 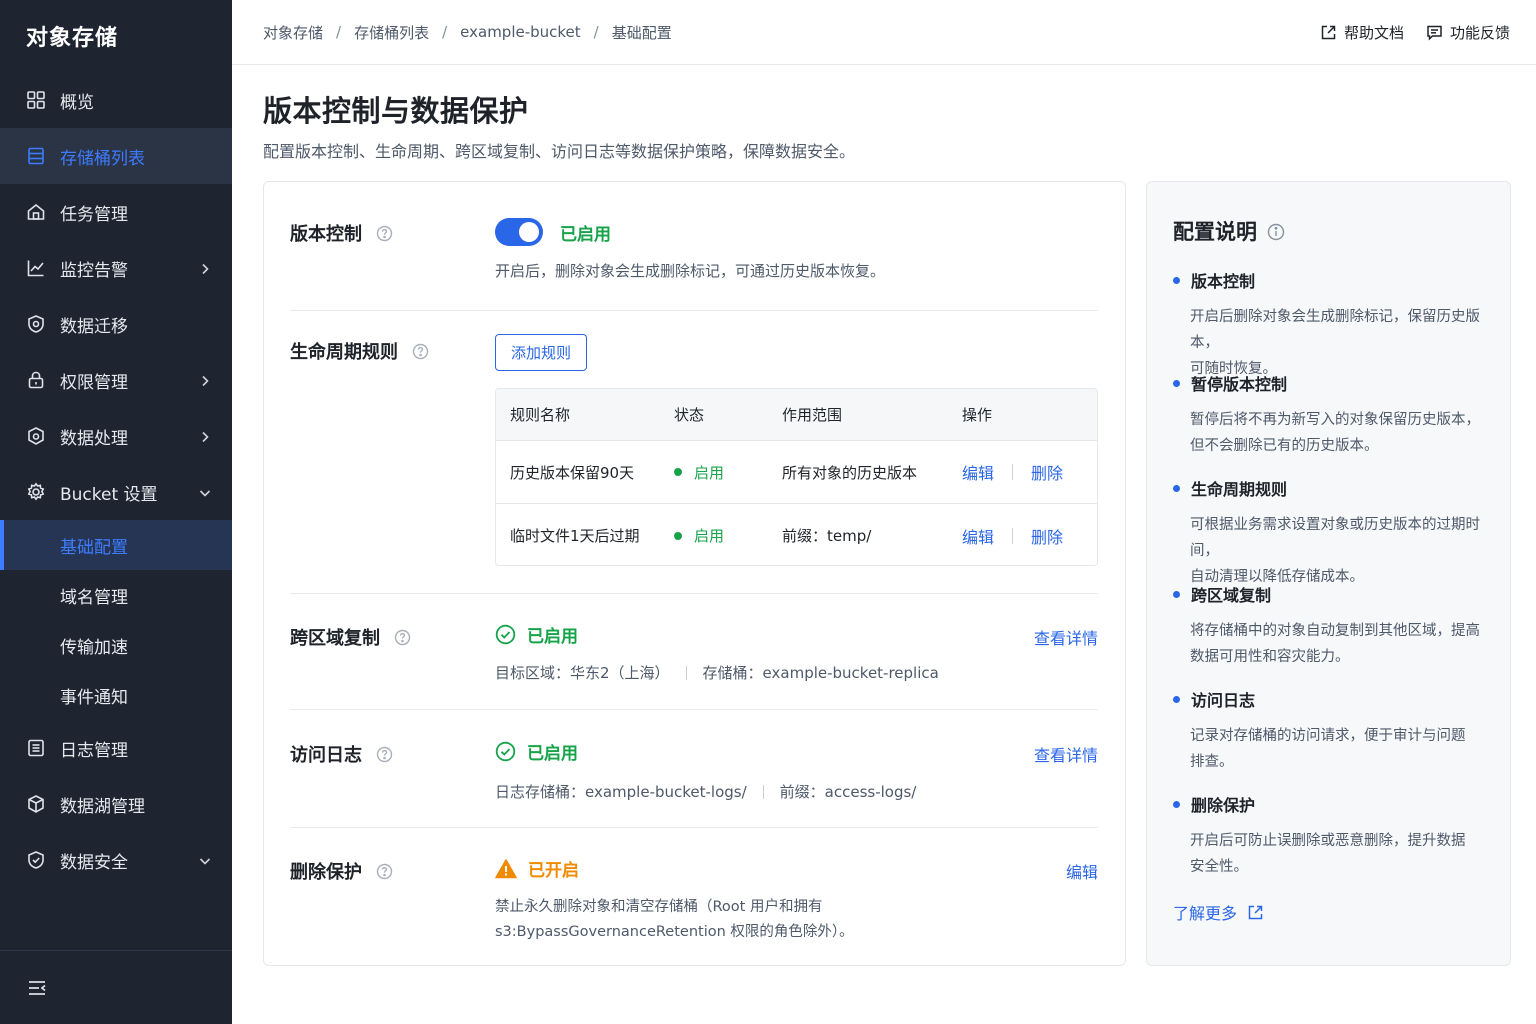 What do you see at coordinates (1255, 912) in the screenshot?
I see `external-link-icon` at bounding box center [1255, 912].